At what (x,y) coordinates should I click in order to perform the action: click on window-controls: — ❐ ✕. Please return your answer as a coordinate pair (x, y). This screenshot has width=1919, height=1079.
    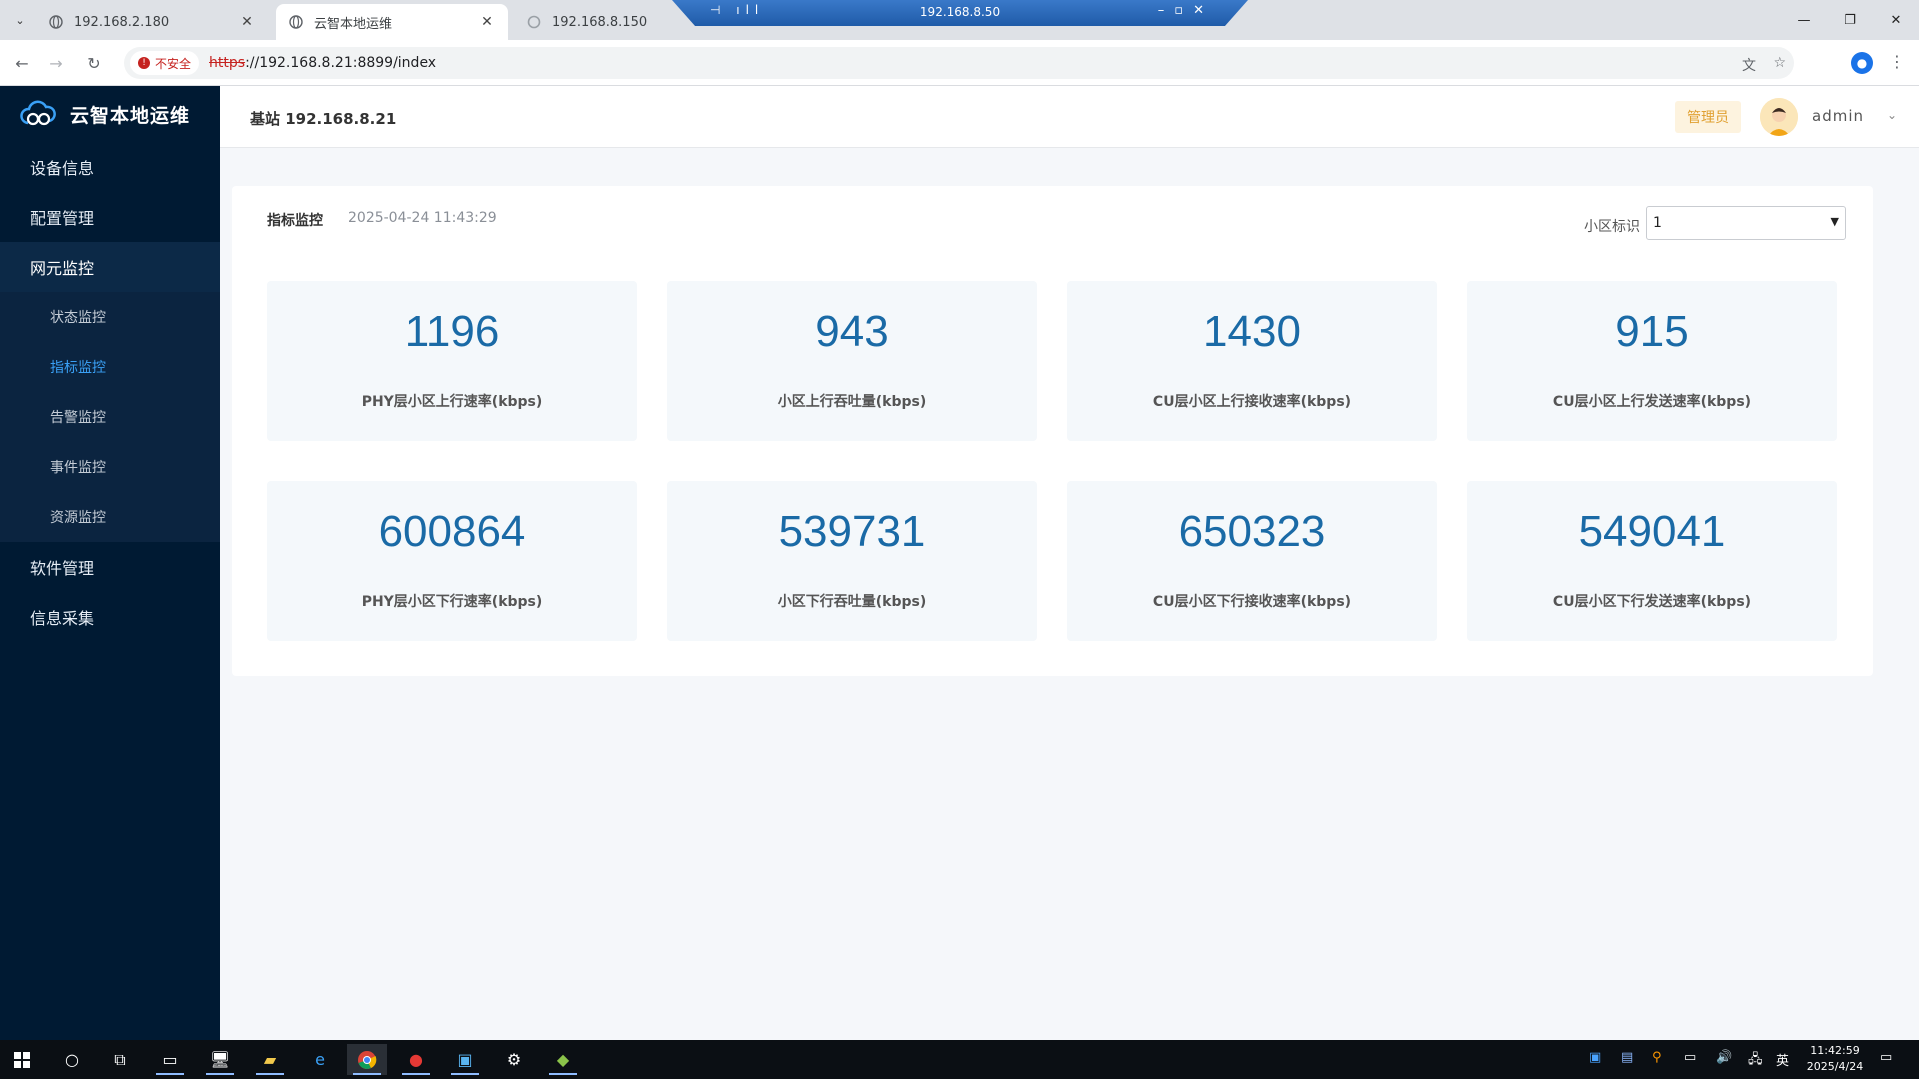
    Looking at the image, I should click on (1850, 20).